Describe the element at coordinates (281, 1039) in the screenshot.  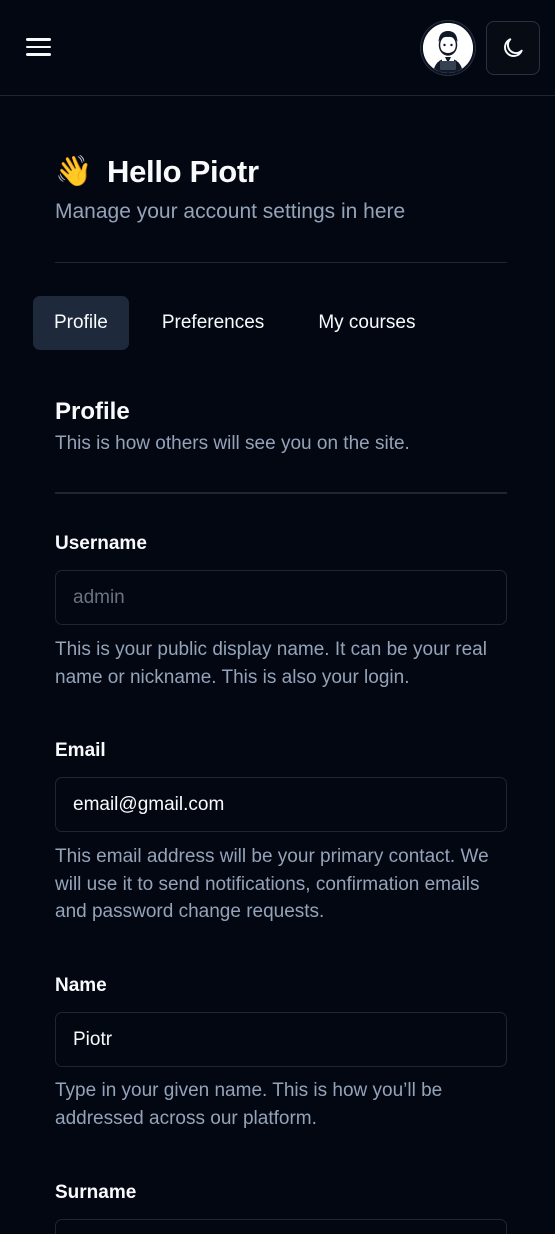
I see `name-field` at that location.